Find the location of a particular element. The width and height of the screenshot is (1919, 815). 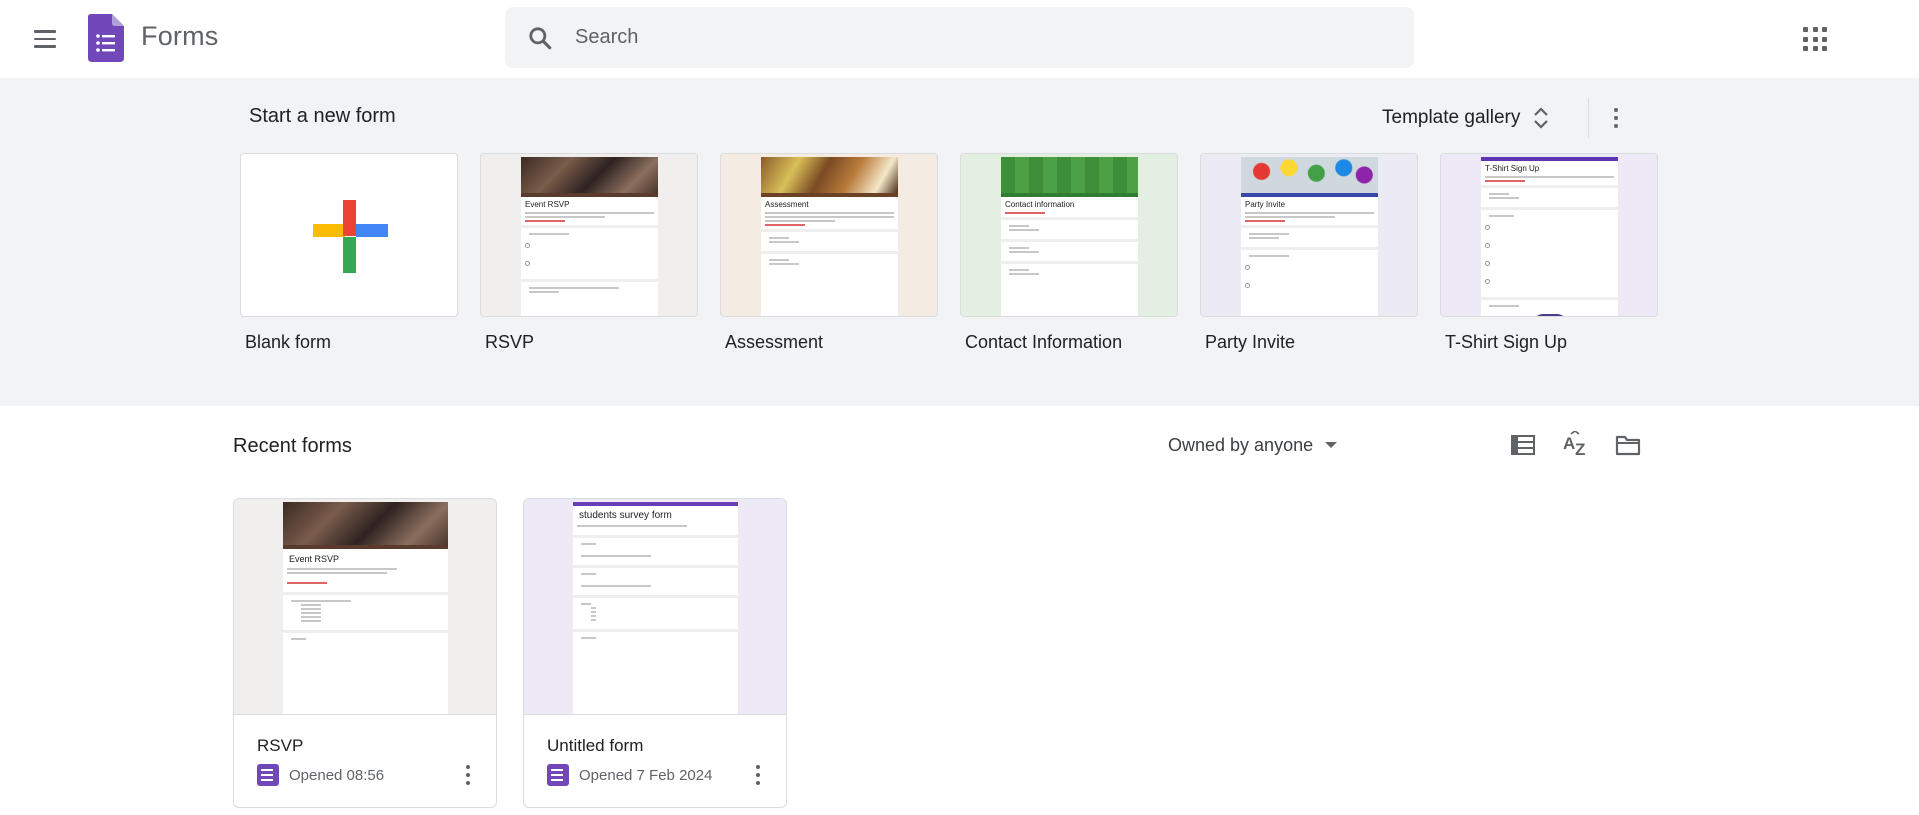

recent-form-card: Event RSVP RSVP Opened 08:56 is located at coordinates (365, 653).